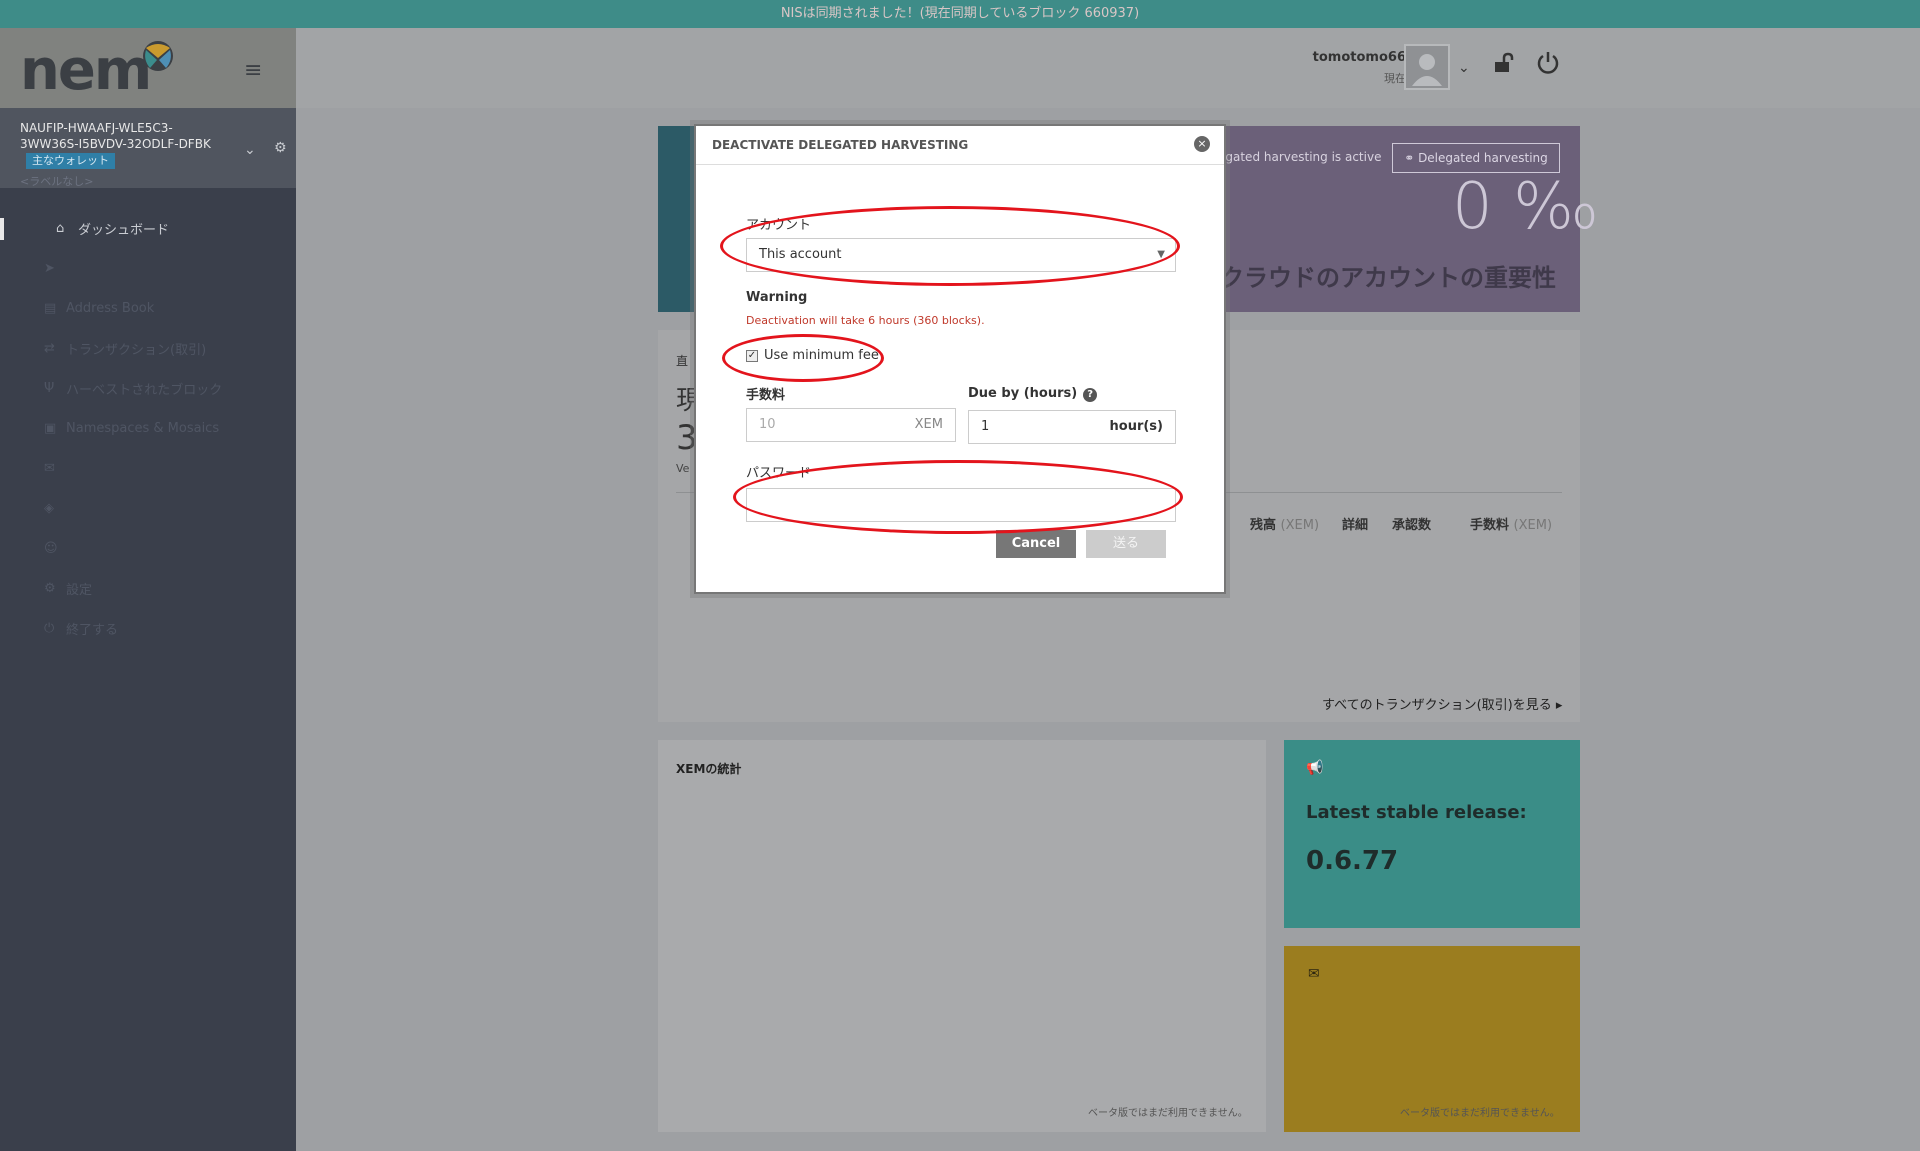 The height and width of the screenshot is (1151, 1920). I want to click on sidebar-item-dashboard: ⌂ ダッシュボード, so click(148, 228).